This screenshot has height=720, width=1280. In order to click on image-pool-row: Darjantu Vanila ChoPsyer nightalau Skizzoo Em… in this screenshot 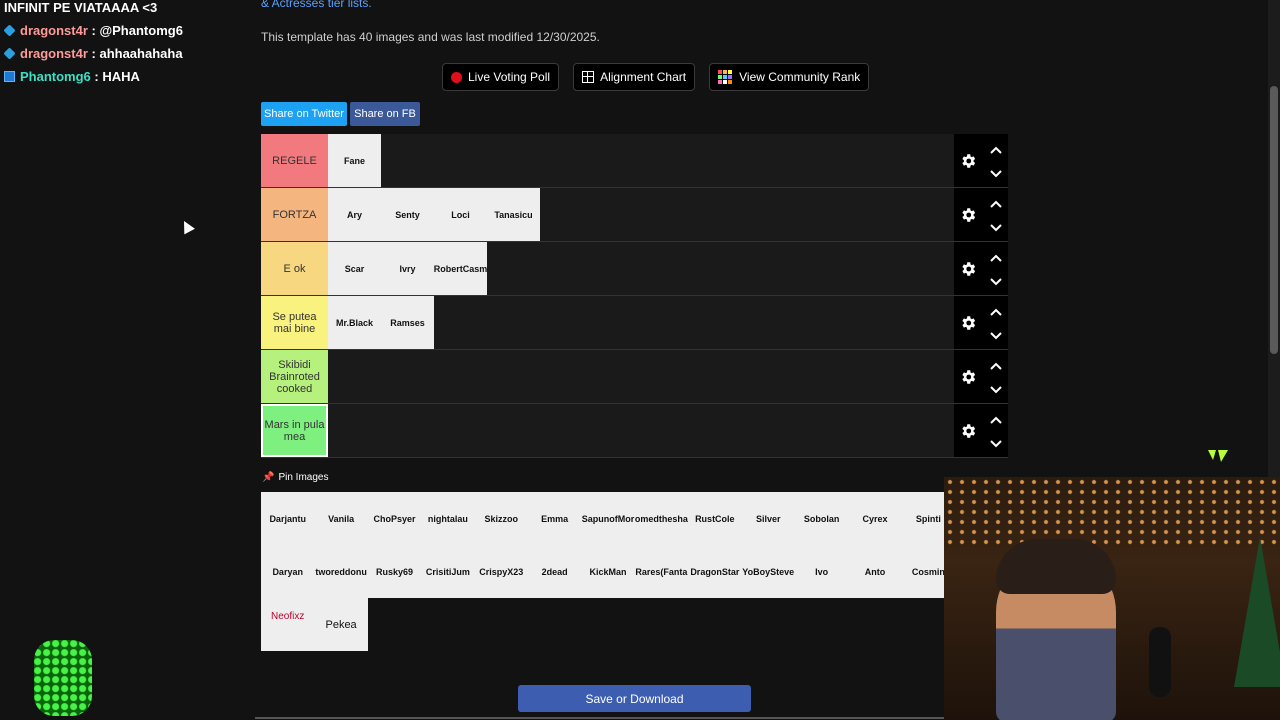, I will do `click(608, 518)`.